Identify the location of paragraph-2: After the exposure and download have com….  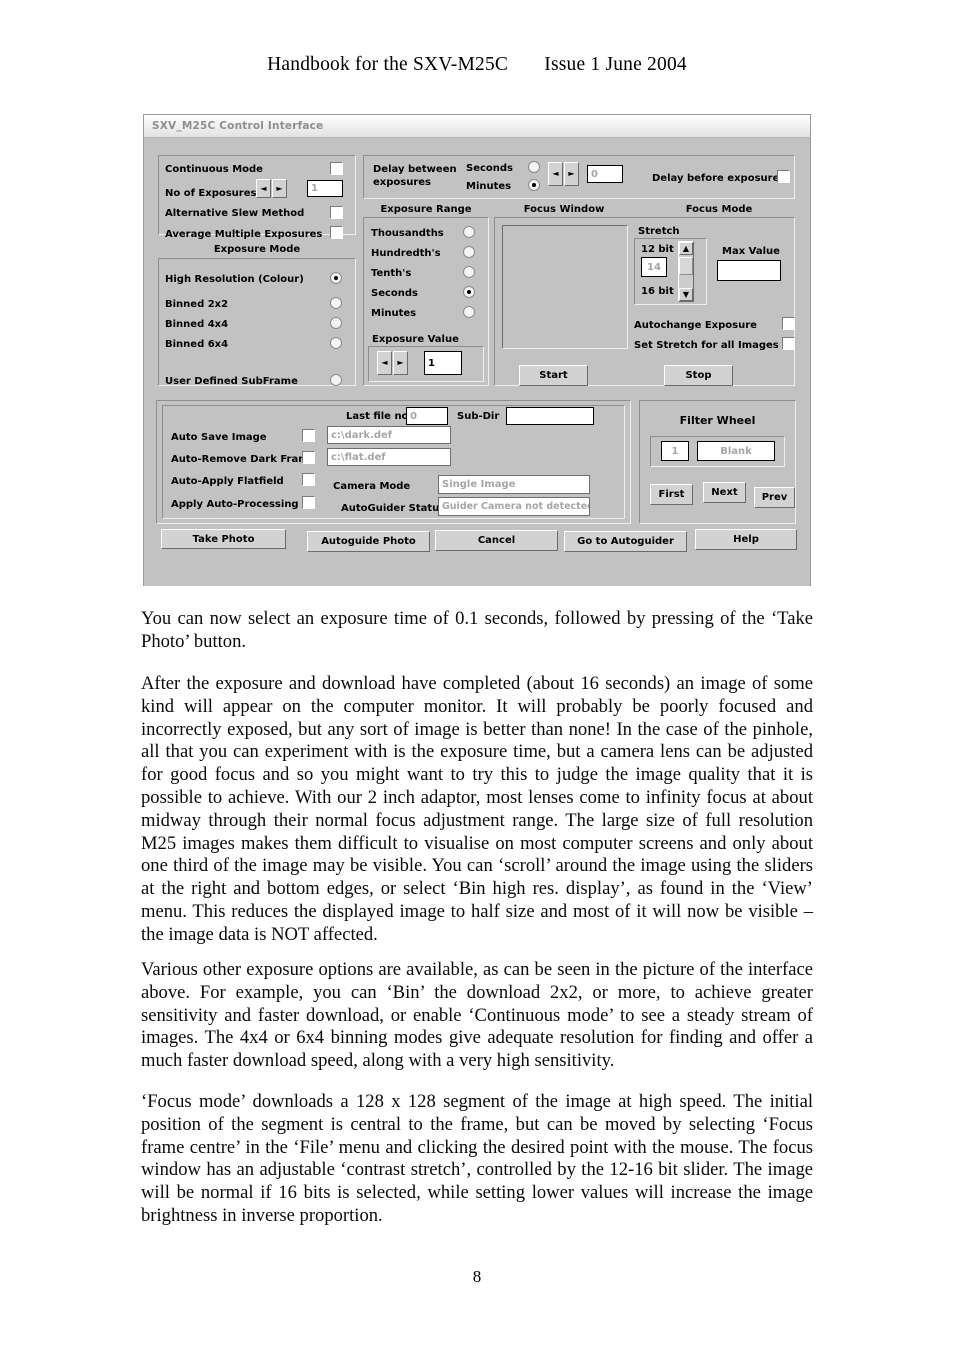
(477, 809).